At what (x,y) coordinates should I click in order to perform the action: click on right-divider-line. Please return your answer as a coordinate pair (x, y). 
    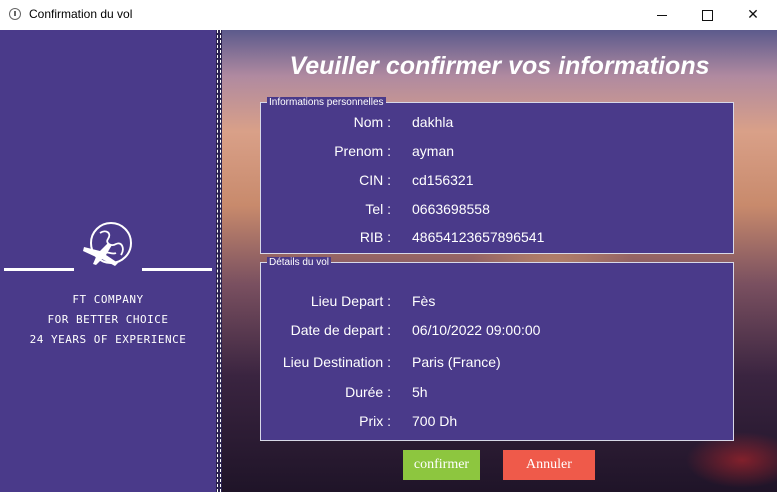
    Looking at the image, I should click on (177, 269).